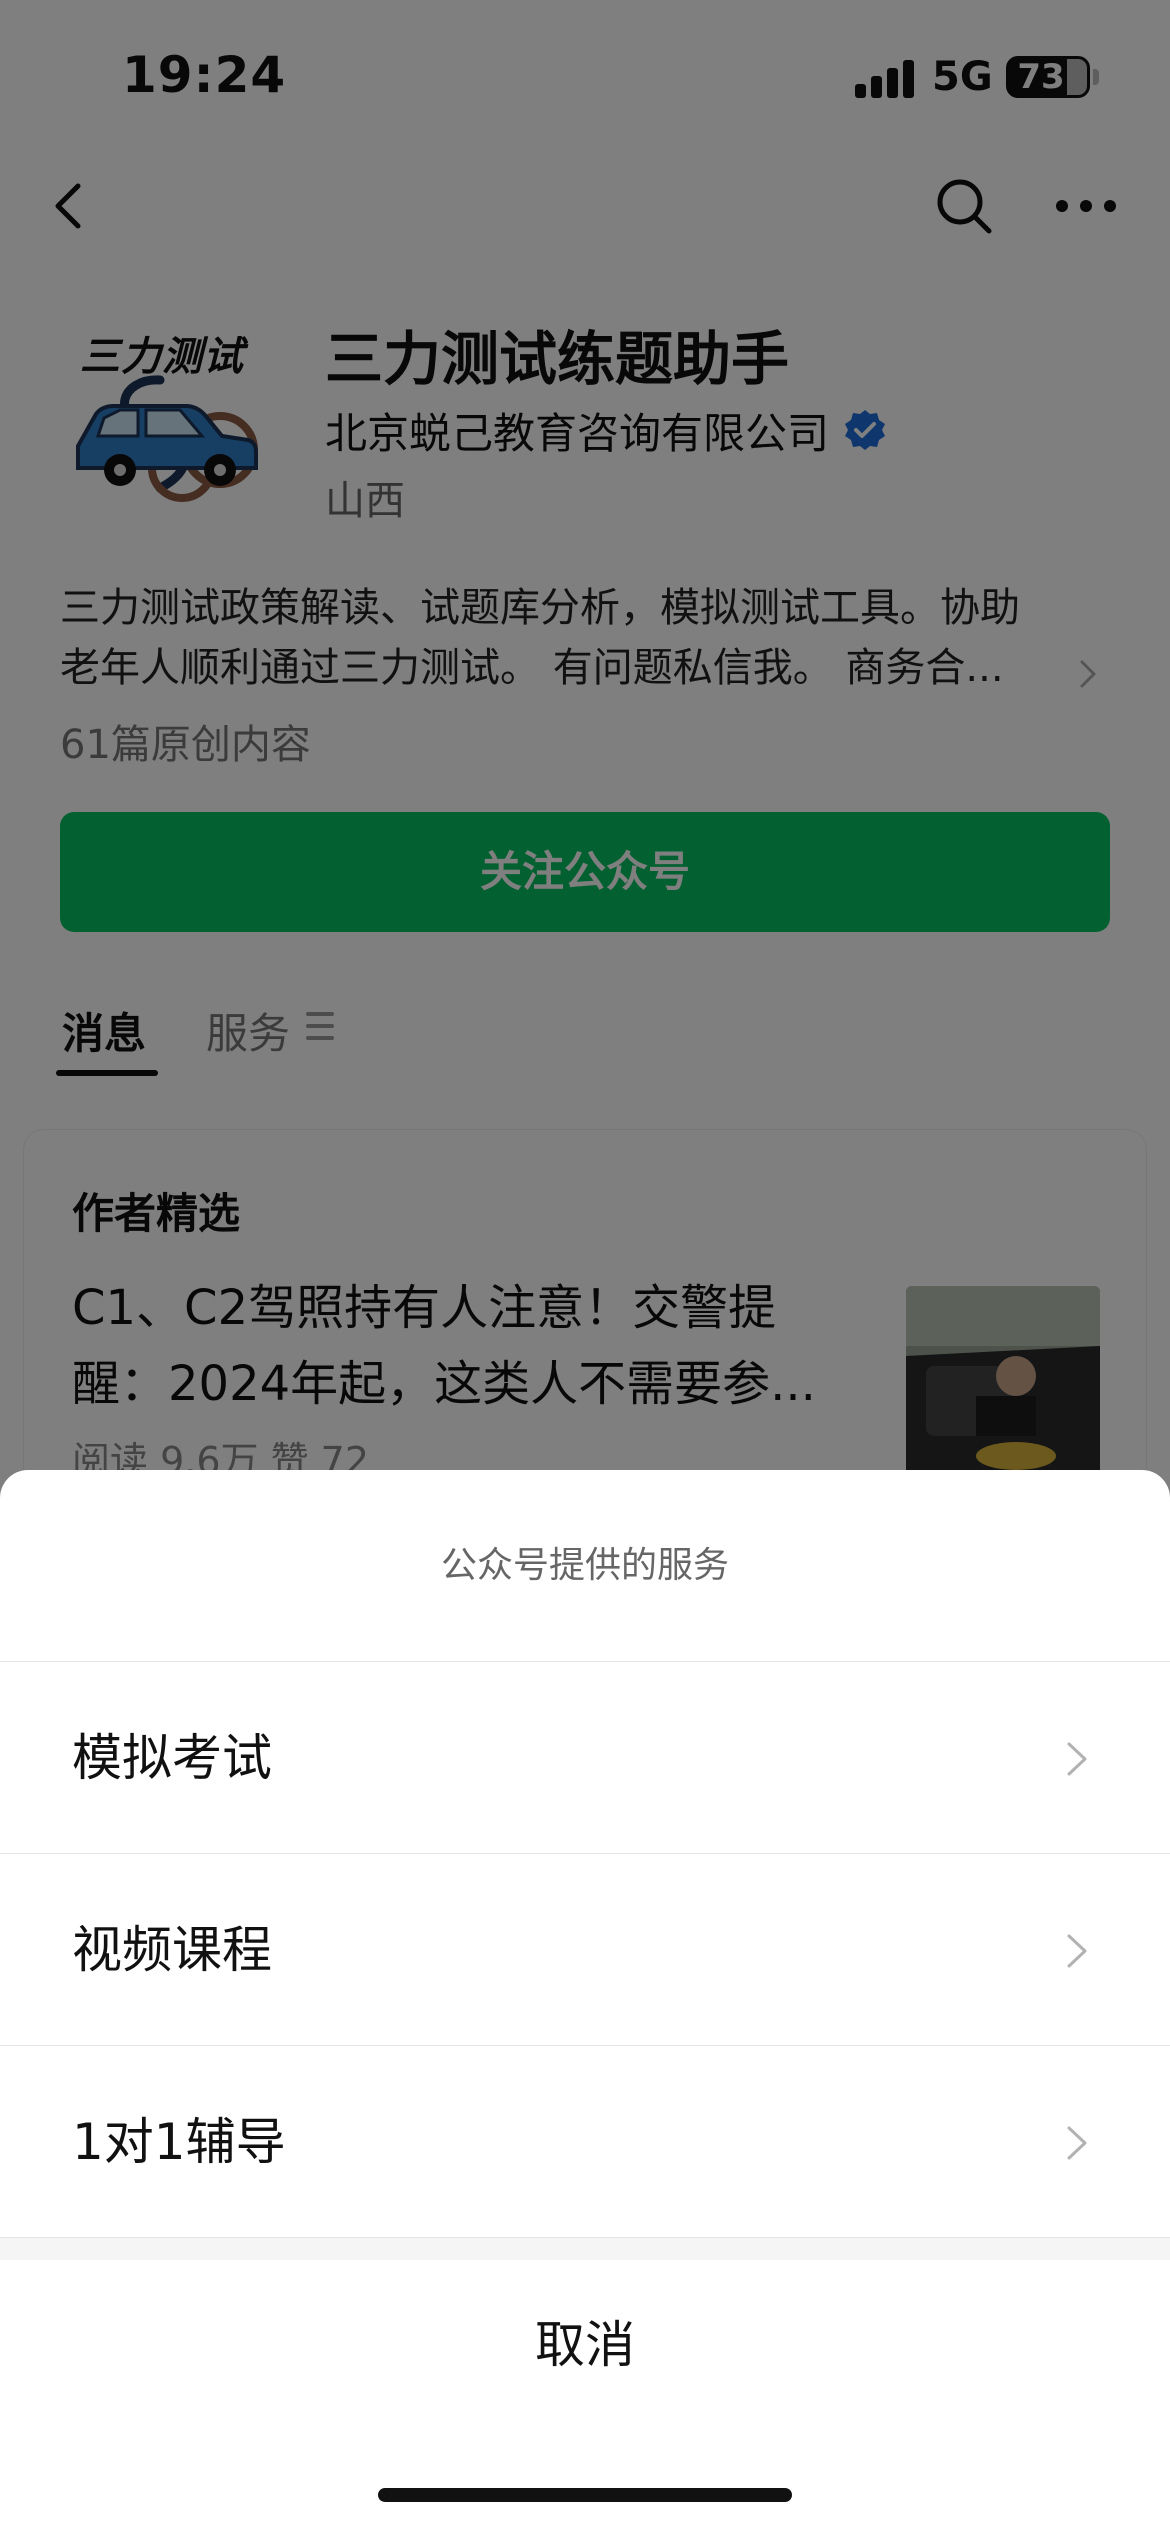 The image size is (1170, 2532). Describe the element at coordinates (585, 2495) in the screenshot. I see `home-indicator` at that location.